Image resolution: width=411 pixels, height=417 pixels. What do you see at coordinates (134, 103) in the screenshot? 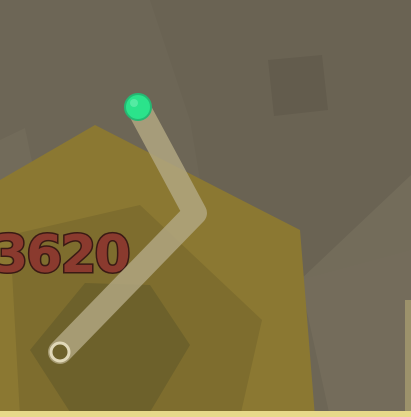
I see `player-highlight` at bounding box center [134, 103].